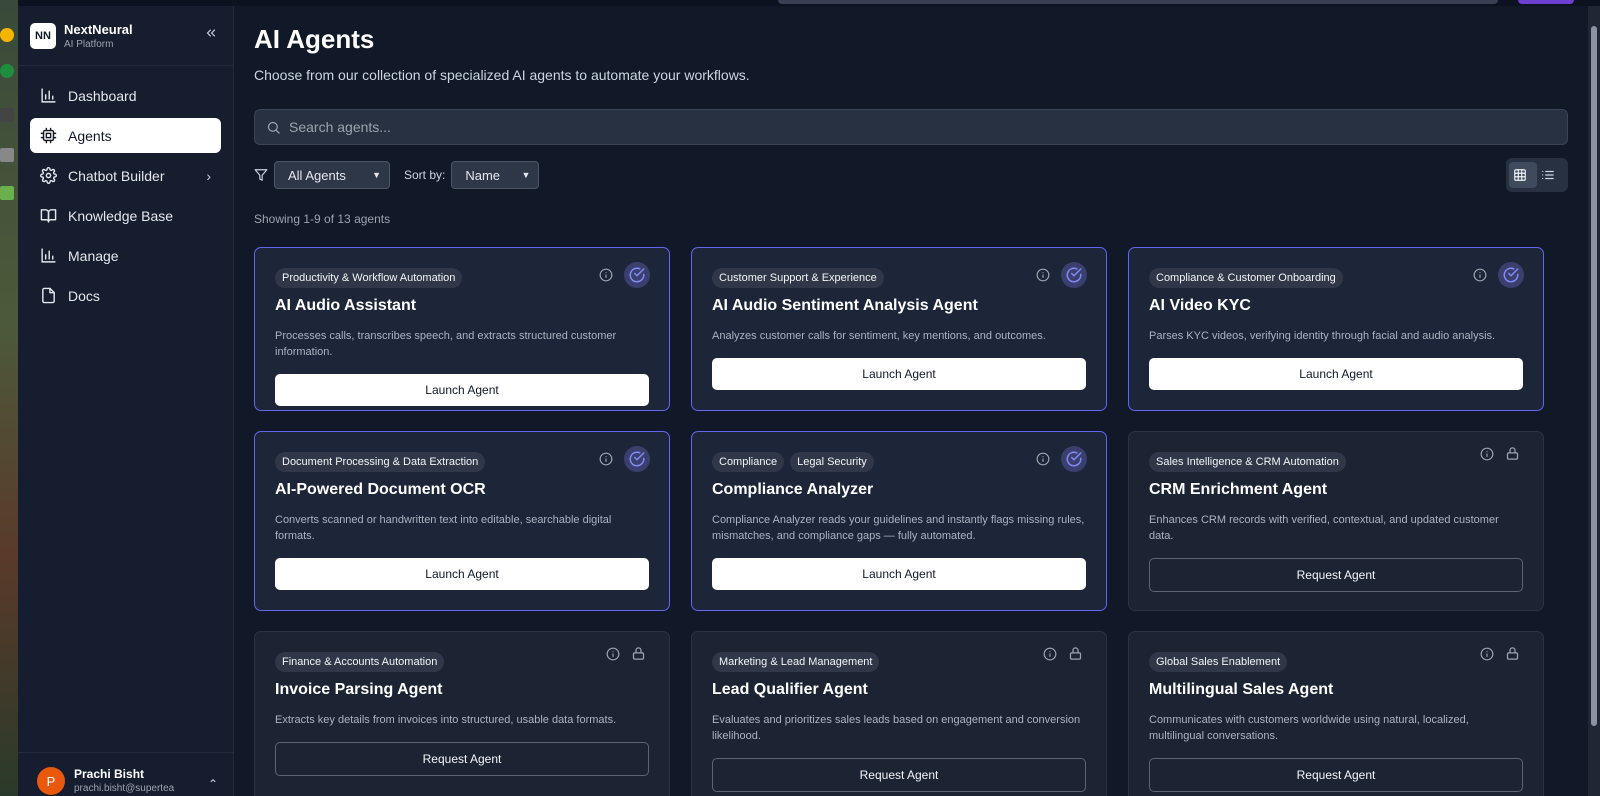 The width and height of the screenshot is (1600, 796). What do you see at coordinates (89, 44) in the screenshot?
I see `brand-subtitle: AI Platform` at bounding box center [89, 44].